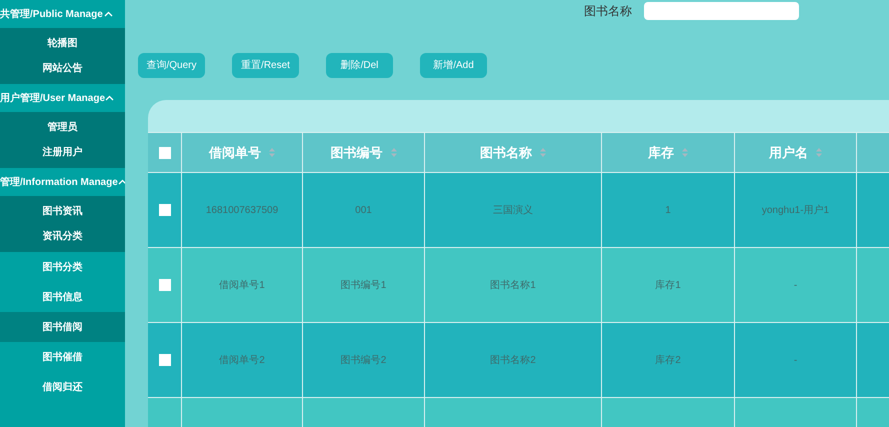 This screenshot has width=889, height=427. What do you see at coordinates (62, 267) in the screenshot?
I see `menu-item: 图书分类` at bounding box center [62, 267].